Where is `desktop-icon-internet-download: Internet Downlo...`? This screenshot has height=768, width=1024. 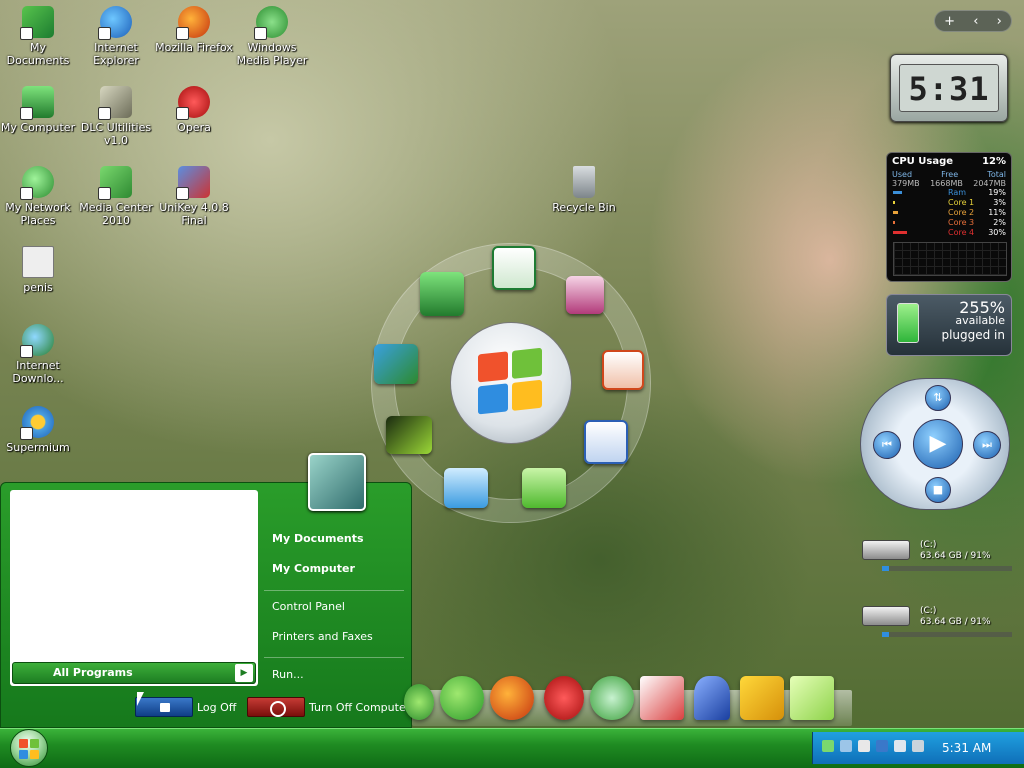 desktop-icon-internet-download: Internet Downlo... is located at coordinates (39, 354).